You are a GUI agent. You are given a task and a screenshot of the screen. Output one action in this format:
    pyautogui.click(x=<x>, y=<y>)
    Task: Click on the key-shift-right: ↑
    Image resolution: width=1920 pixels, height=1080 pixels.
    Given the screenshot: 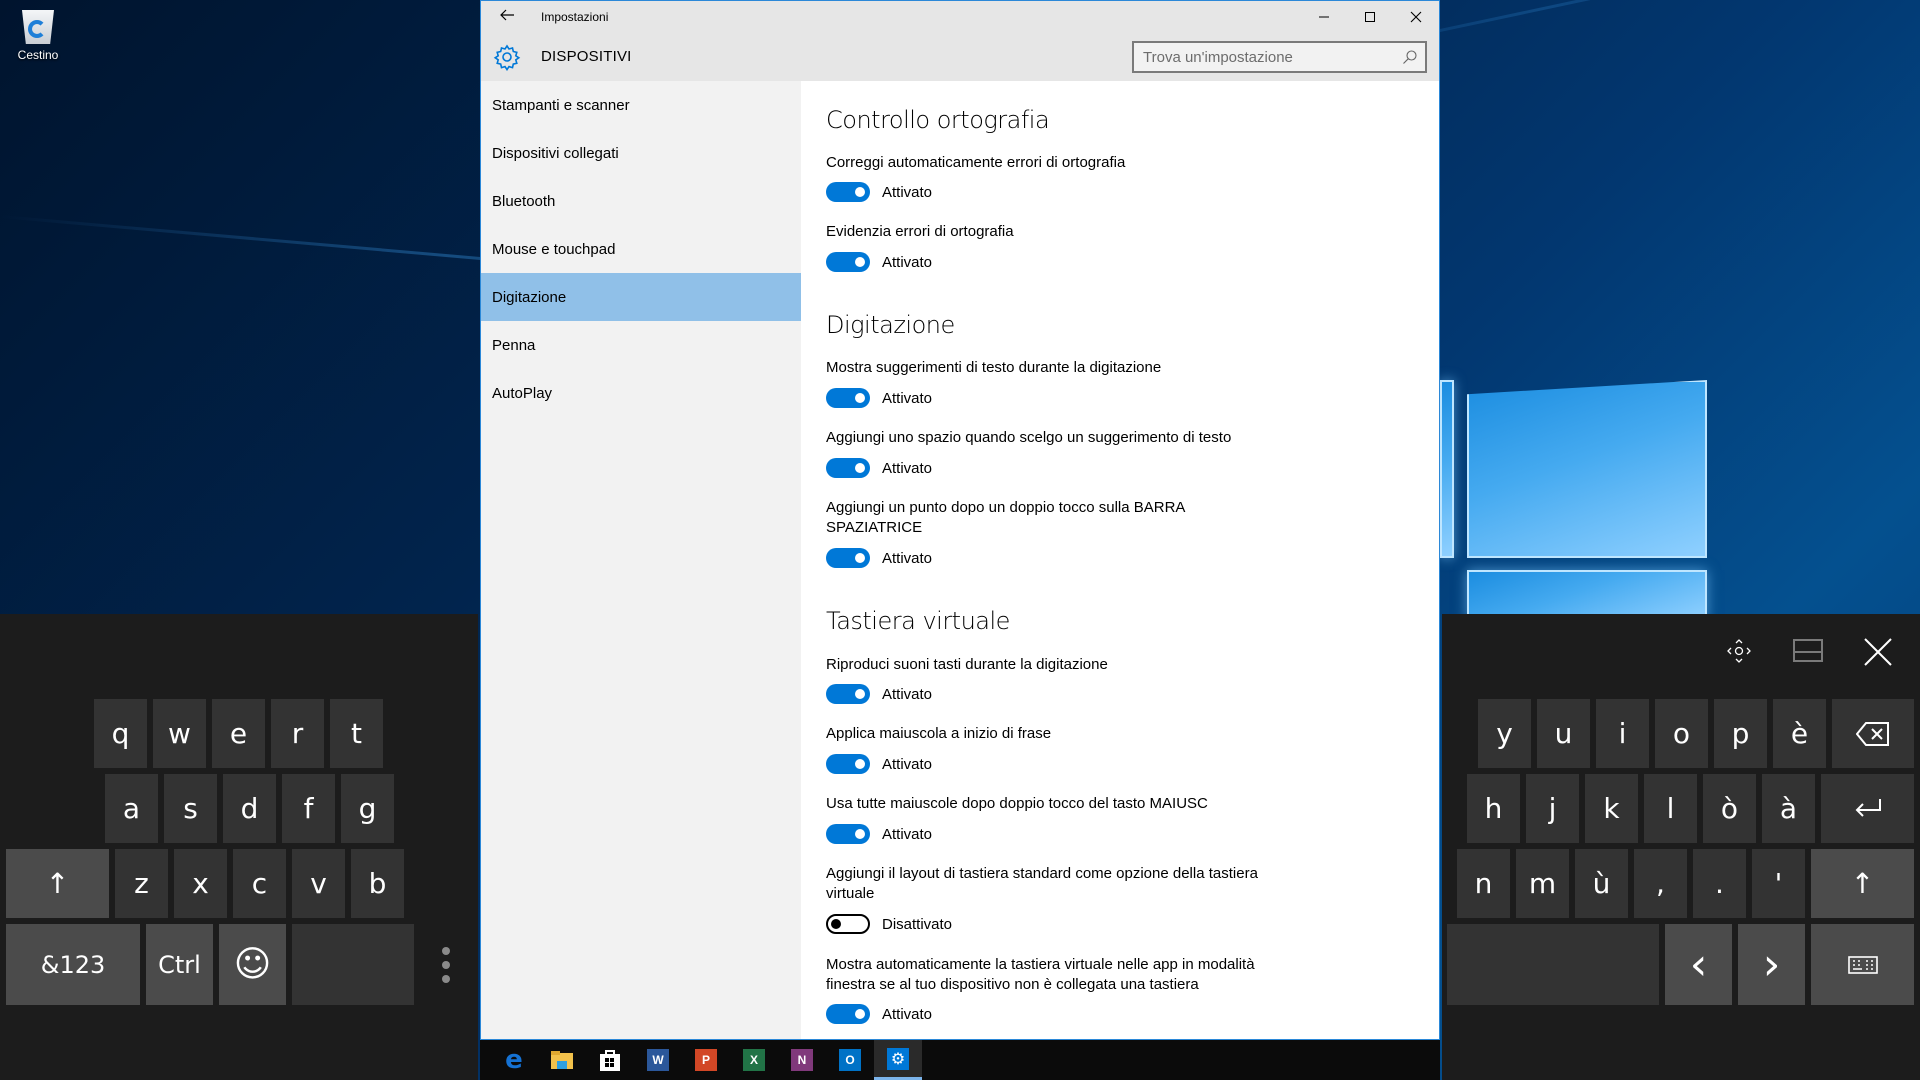 What is the action you would take?
    pyautogui.click(x=1862, y=883)
    